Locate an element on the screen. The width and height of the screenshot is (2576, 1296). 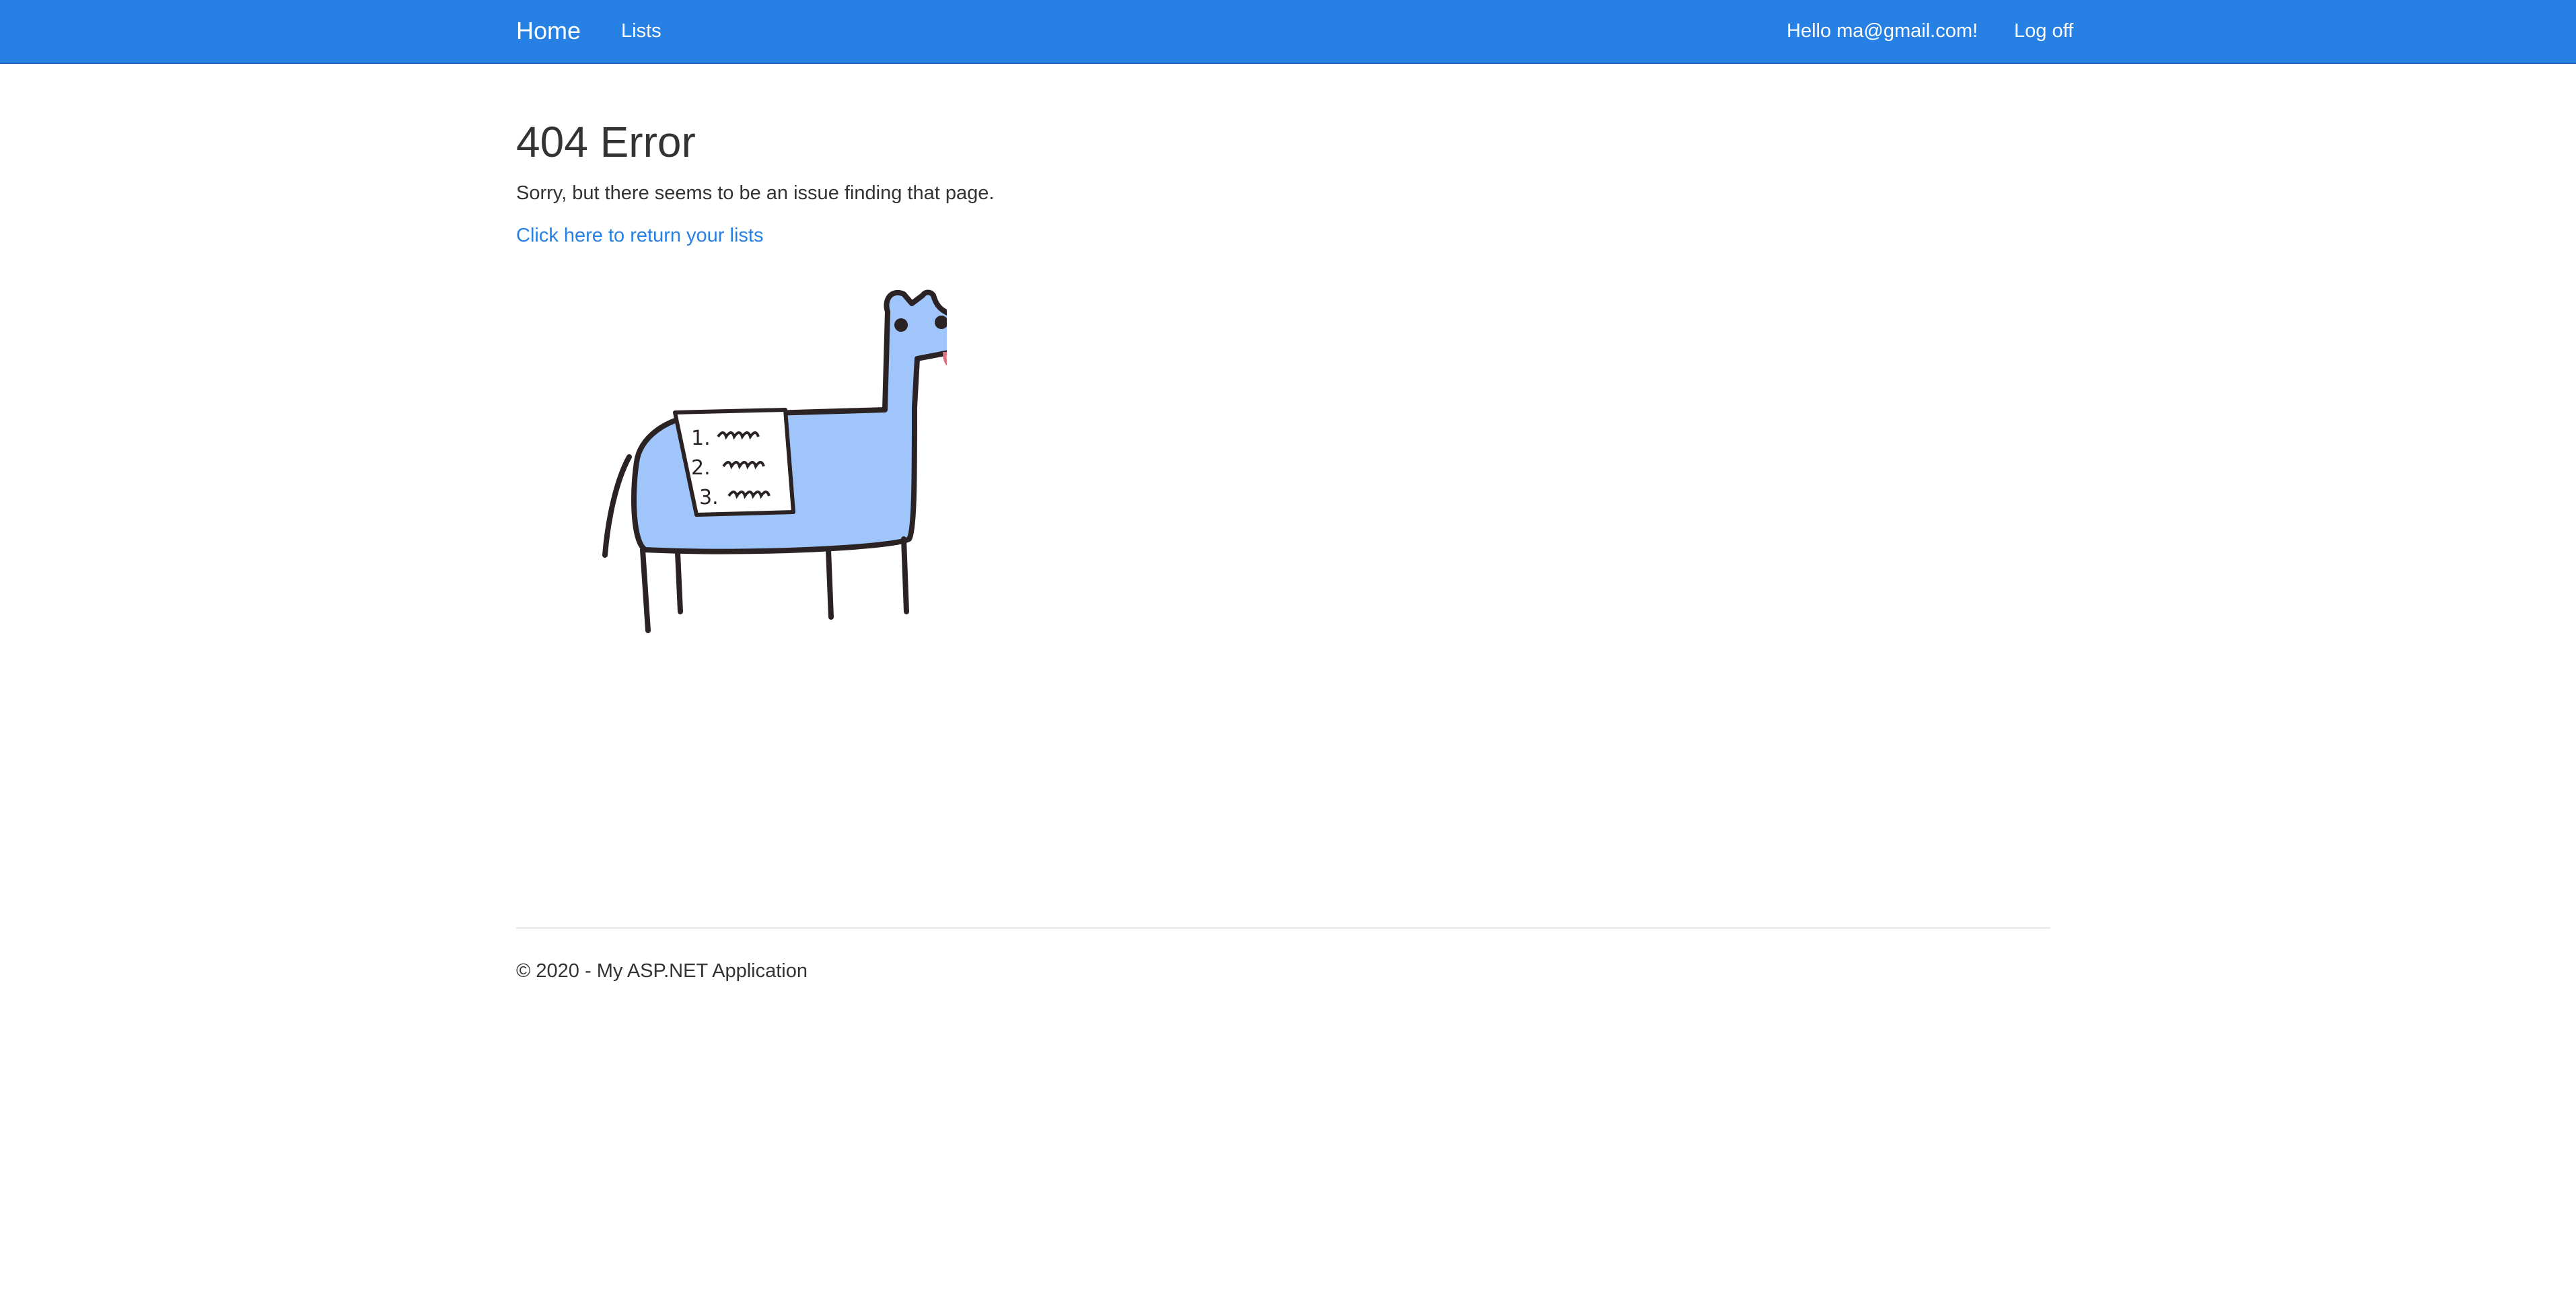
page-title: 404 Error is located at coordinates (606, 142).